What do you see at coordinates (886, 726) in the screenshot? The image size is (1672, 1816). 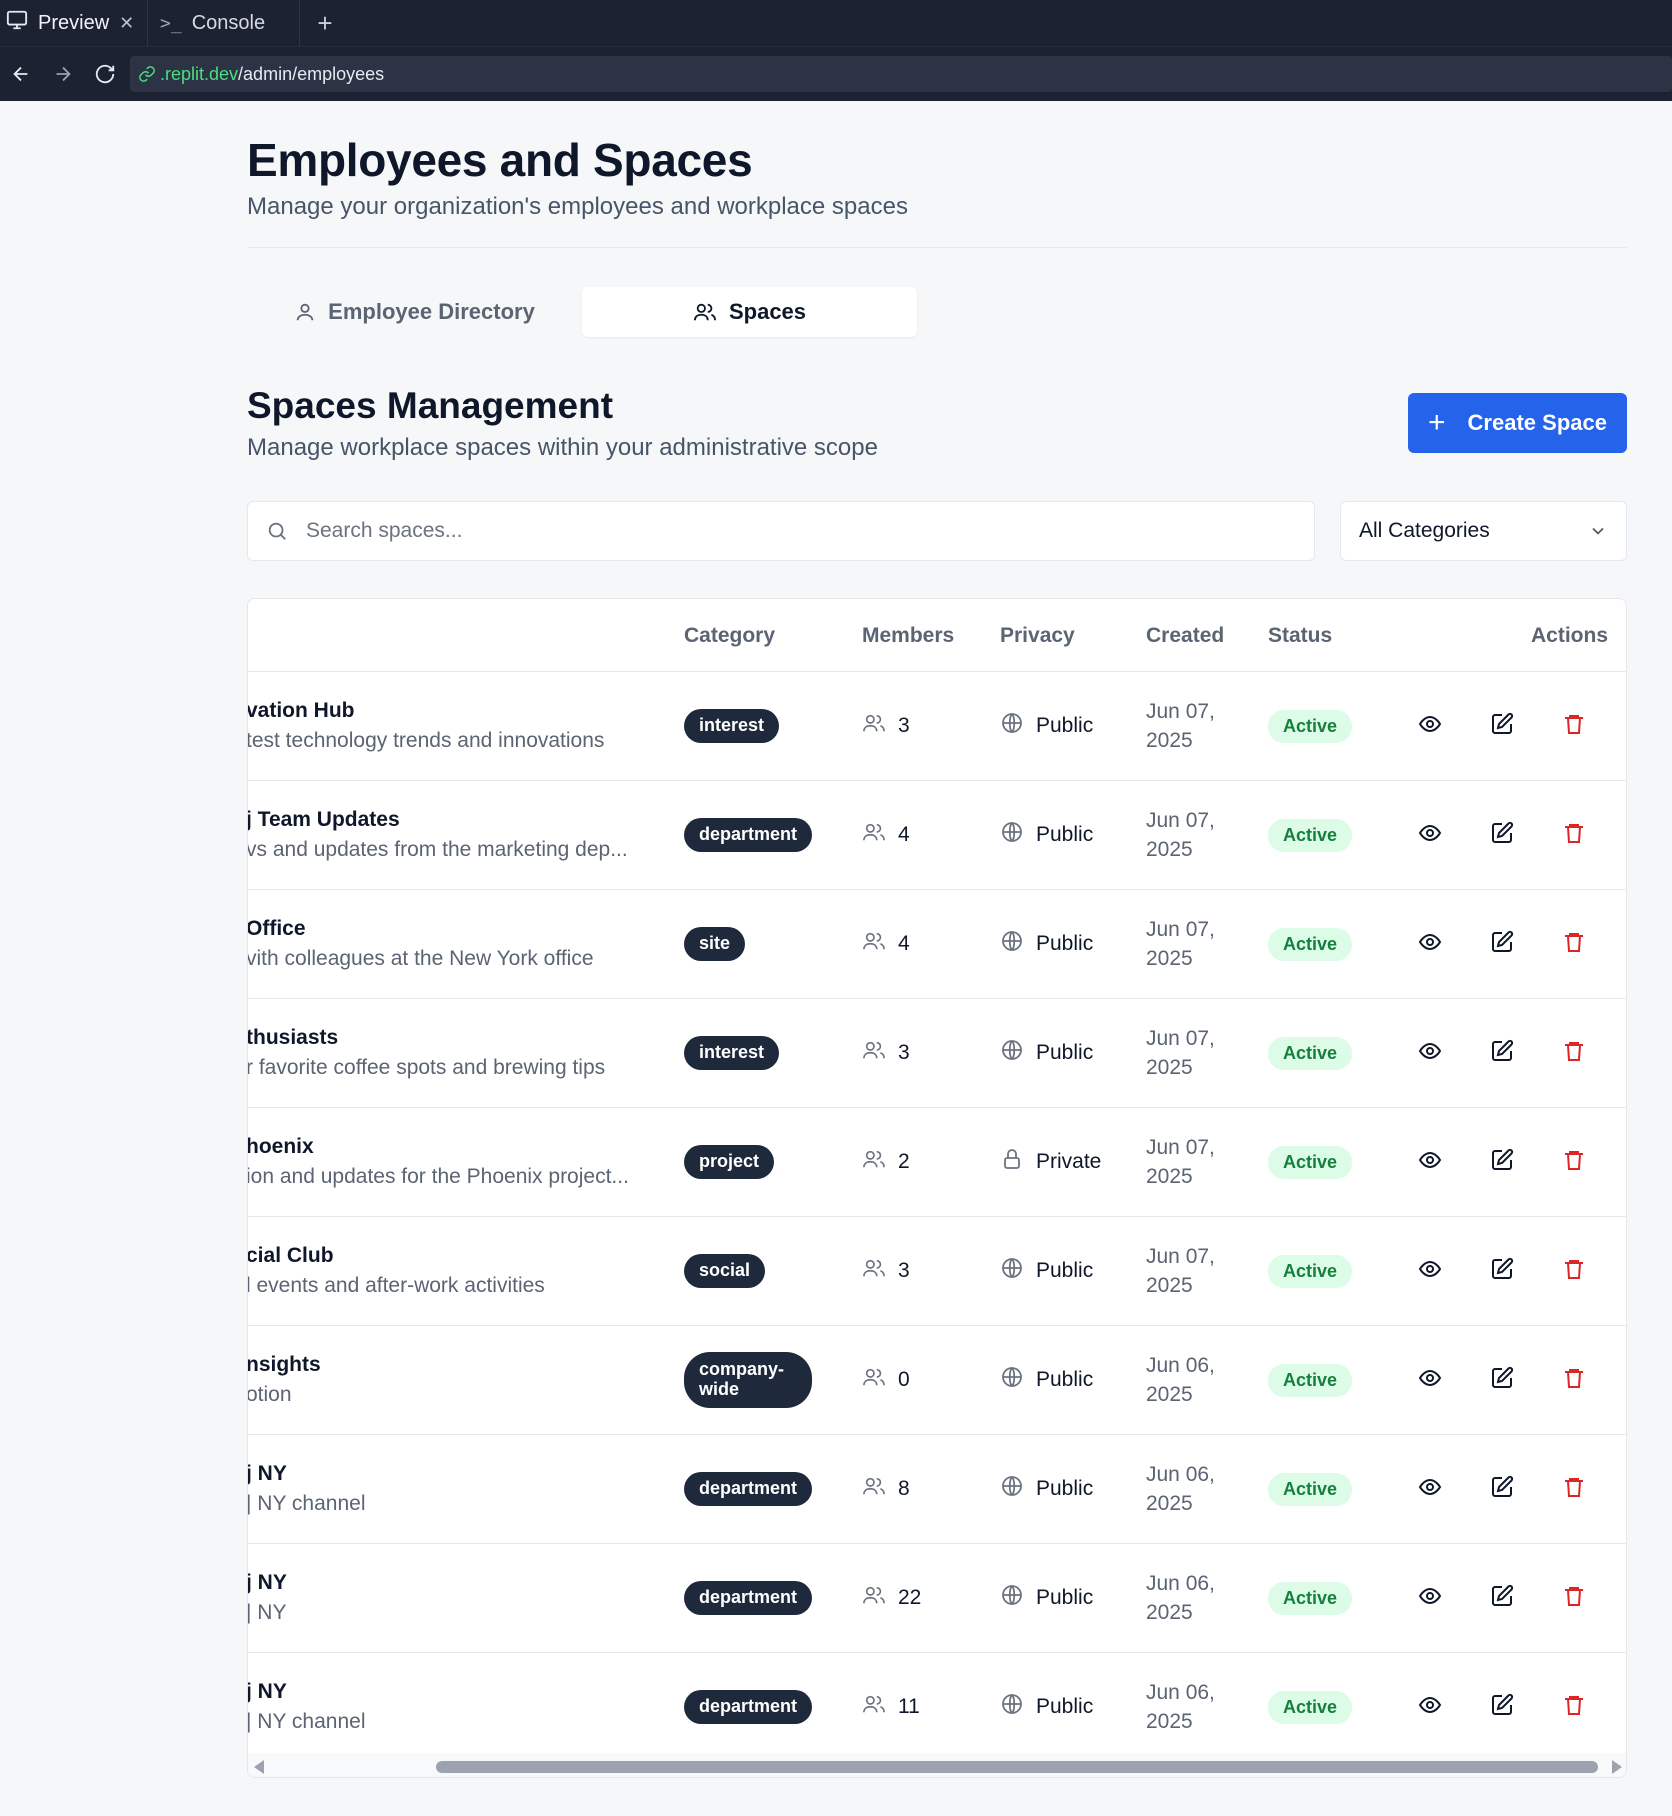 I see `members-cell: 3` at bounding box center [886, 726].